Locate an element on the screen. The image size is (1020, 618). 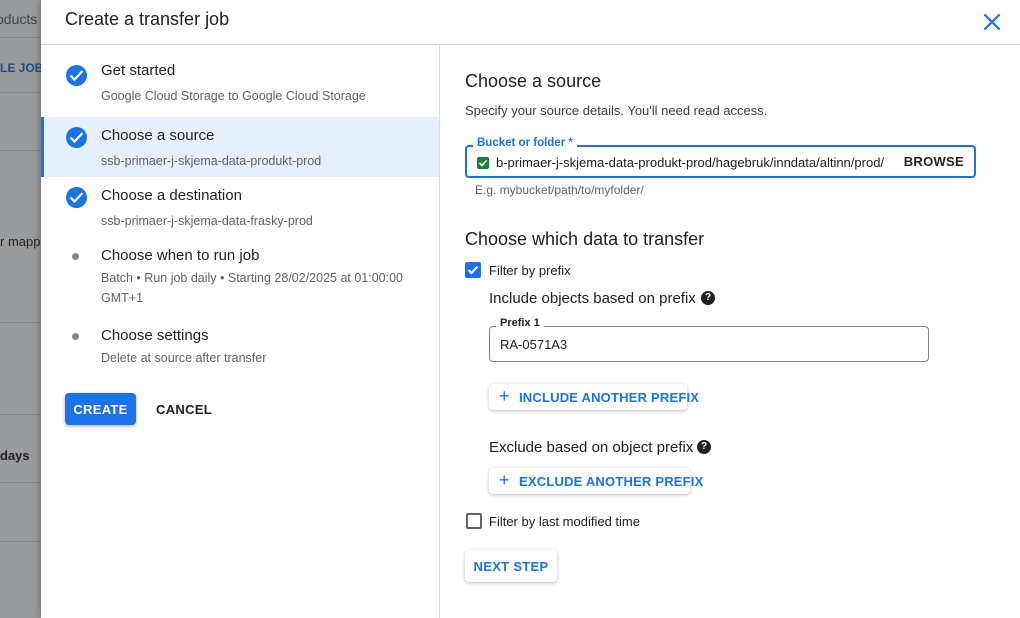
step-subtitle: Delete at source after transfer is located at coordinates (184, 358).